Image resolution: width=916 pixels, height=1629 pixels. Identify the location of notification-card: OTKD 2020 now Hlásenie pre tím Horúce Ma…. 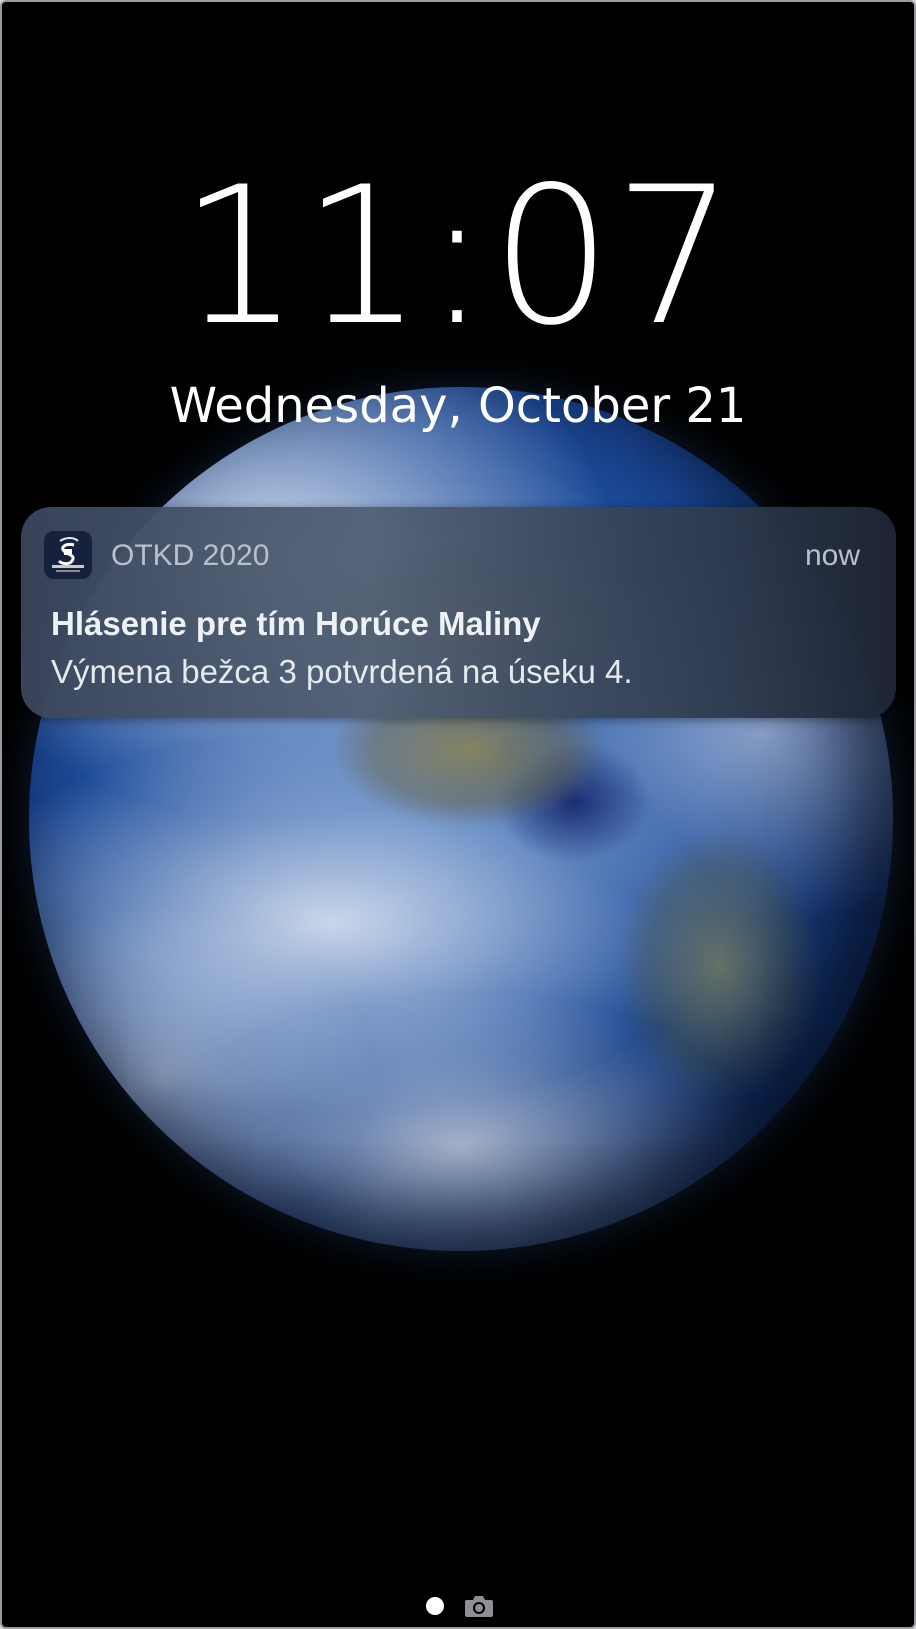
(458, 612).